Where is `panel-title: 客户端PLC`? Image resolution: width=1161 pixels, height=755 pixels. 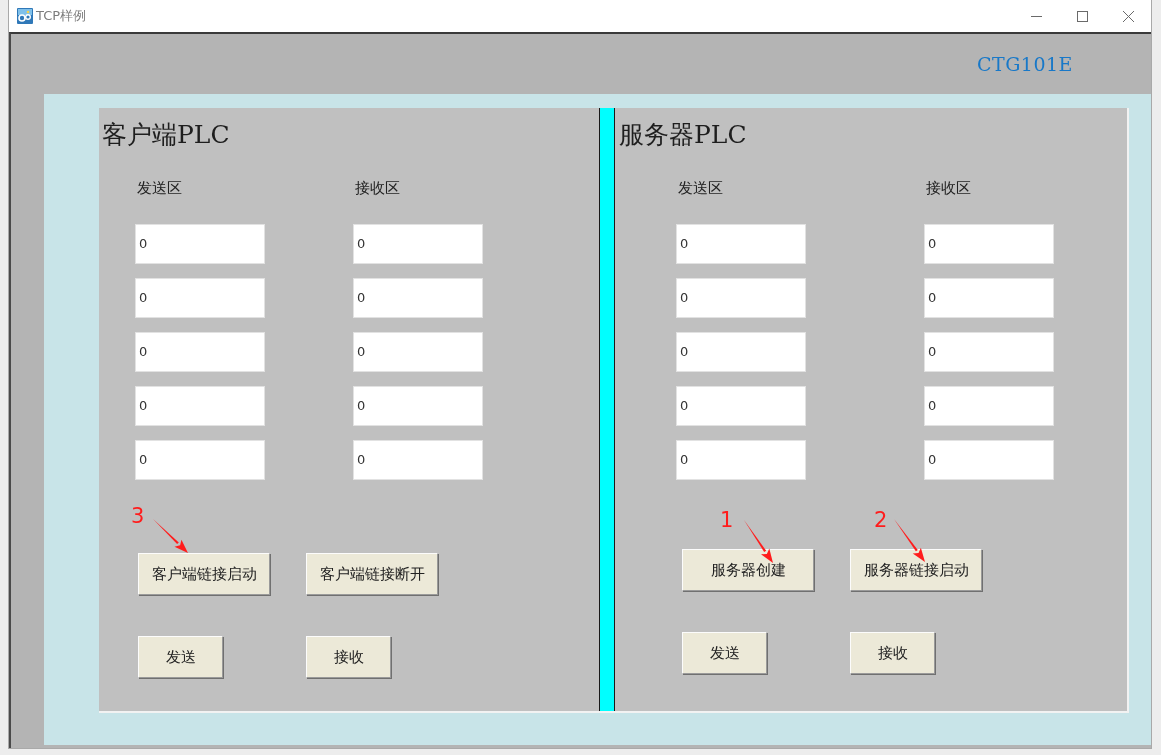
panel-title: 客户端PLC is located at coordinates (166, 135).